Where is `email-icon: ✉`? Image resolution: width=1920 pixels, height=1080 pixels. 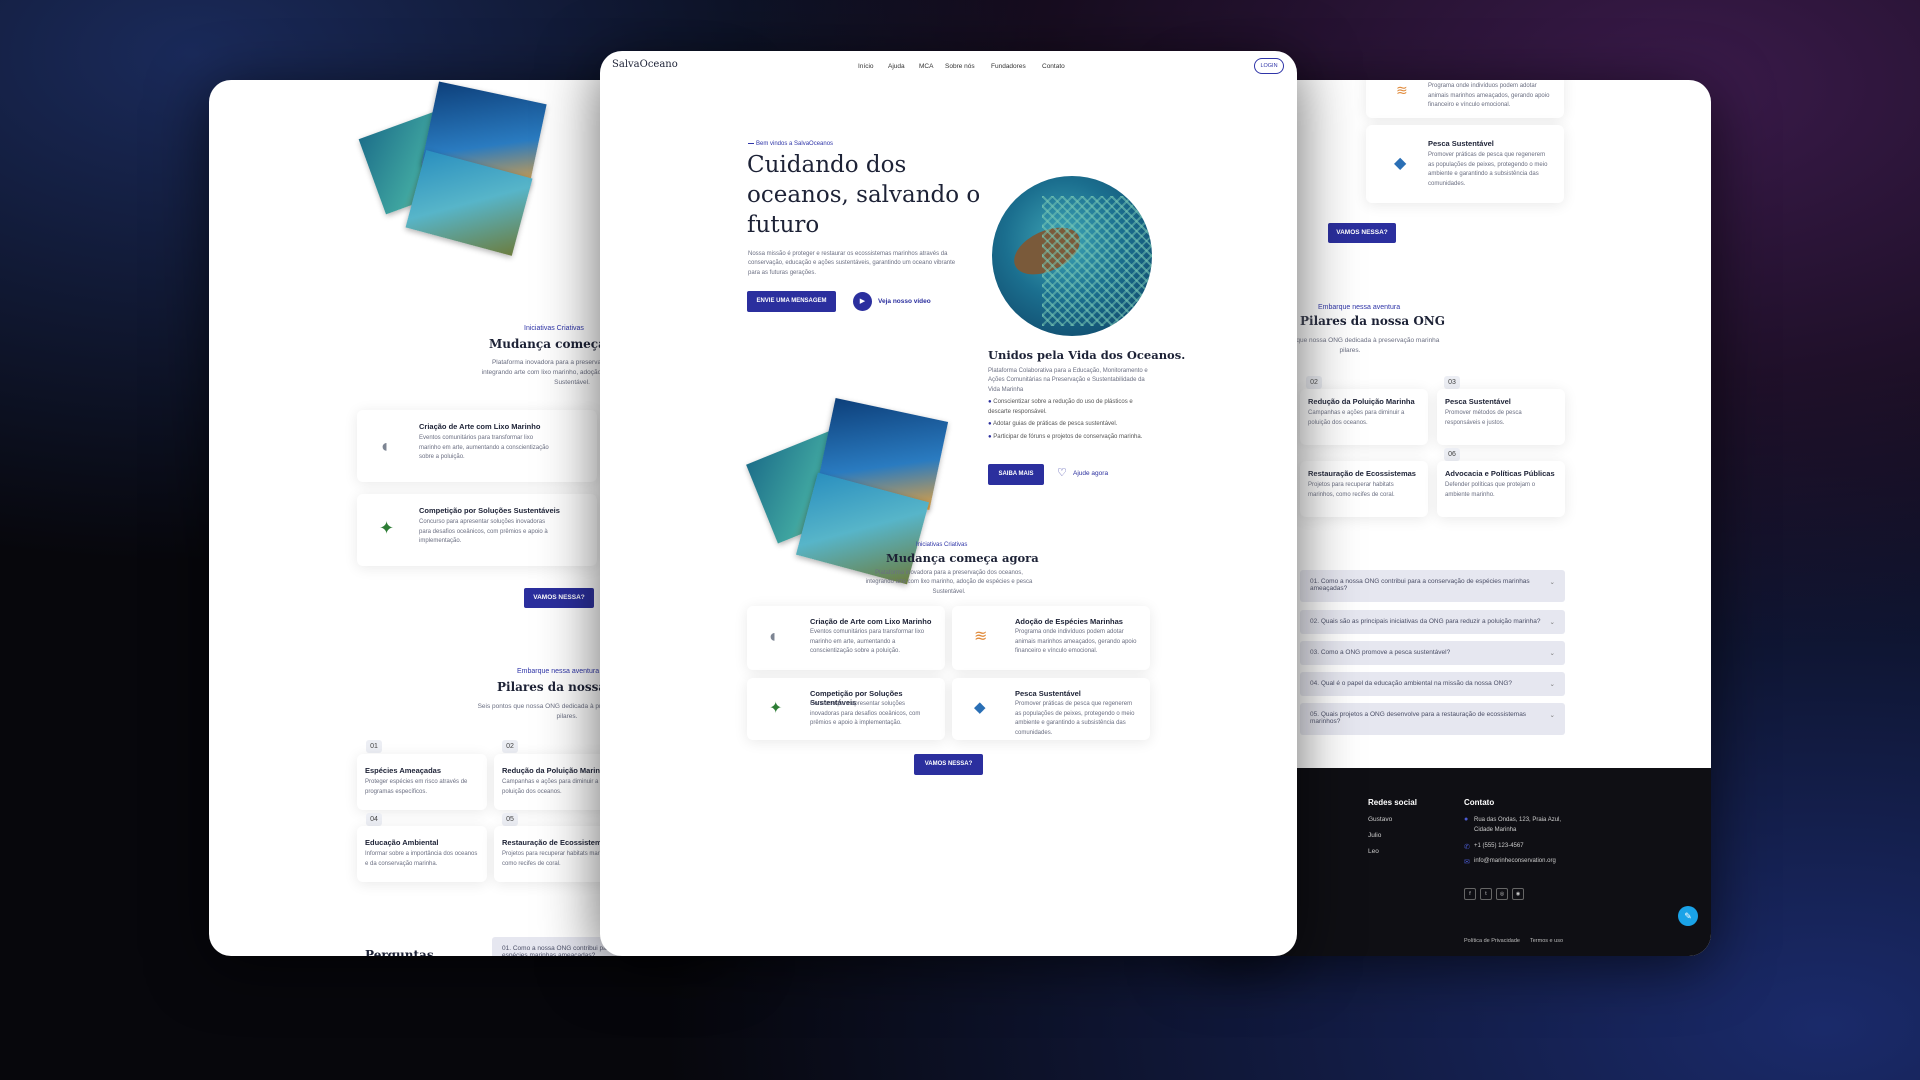
email-icon: ✉ is located at coordinates (1467, 862).